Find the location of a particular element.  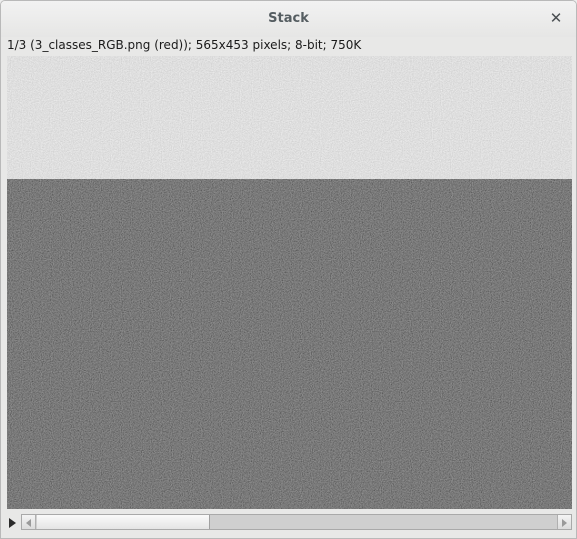

slice-slider-row is located at coordinates (289, 522).